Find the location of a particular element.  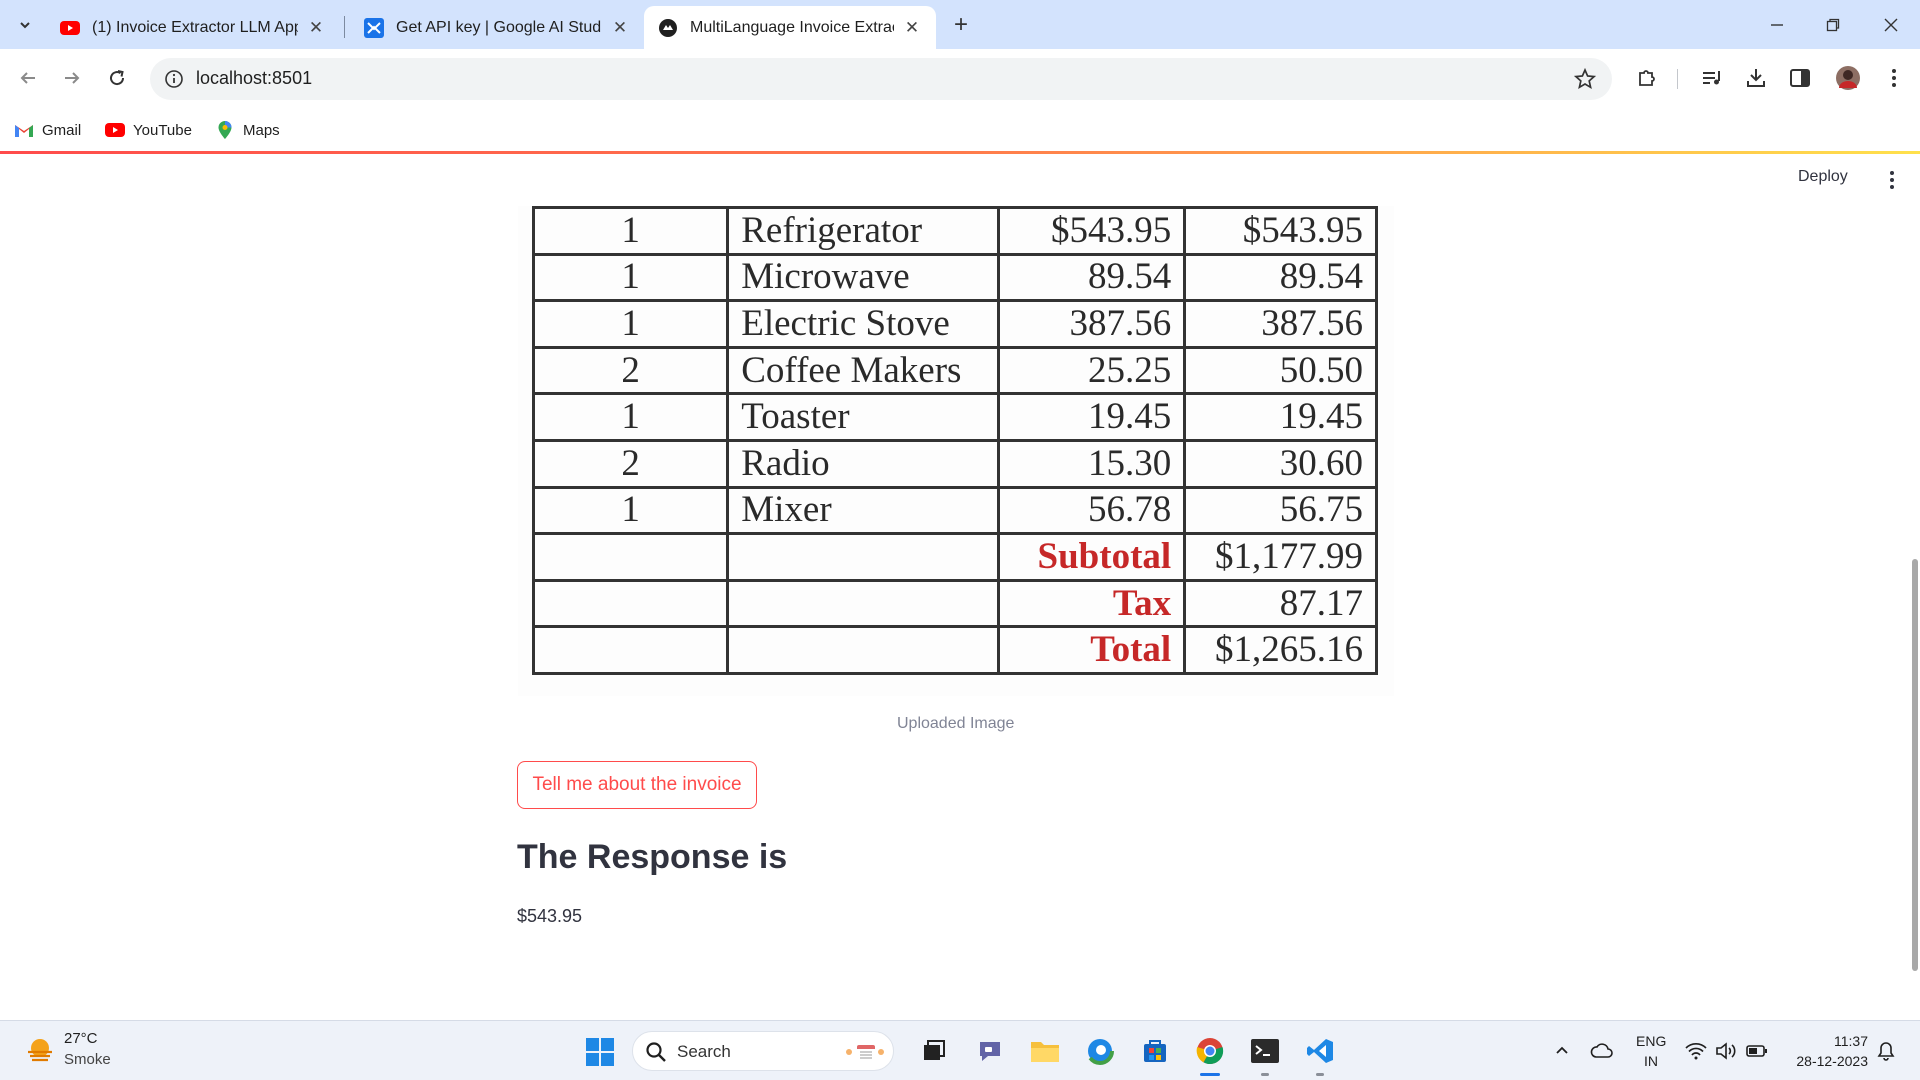

extensions-button is located at coordinates (1647, 78).